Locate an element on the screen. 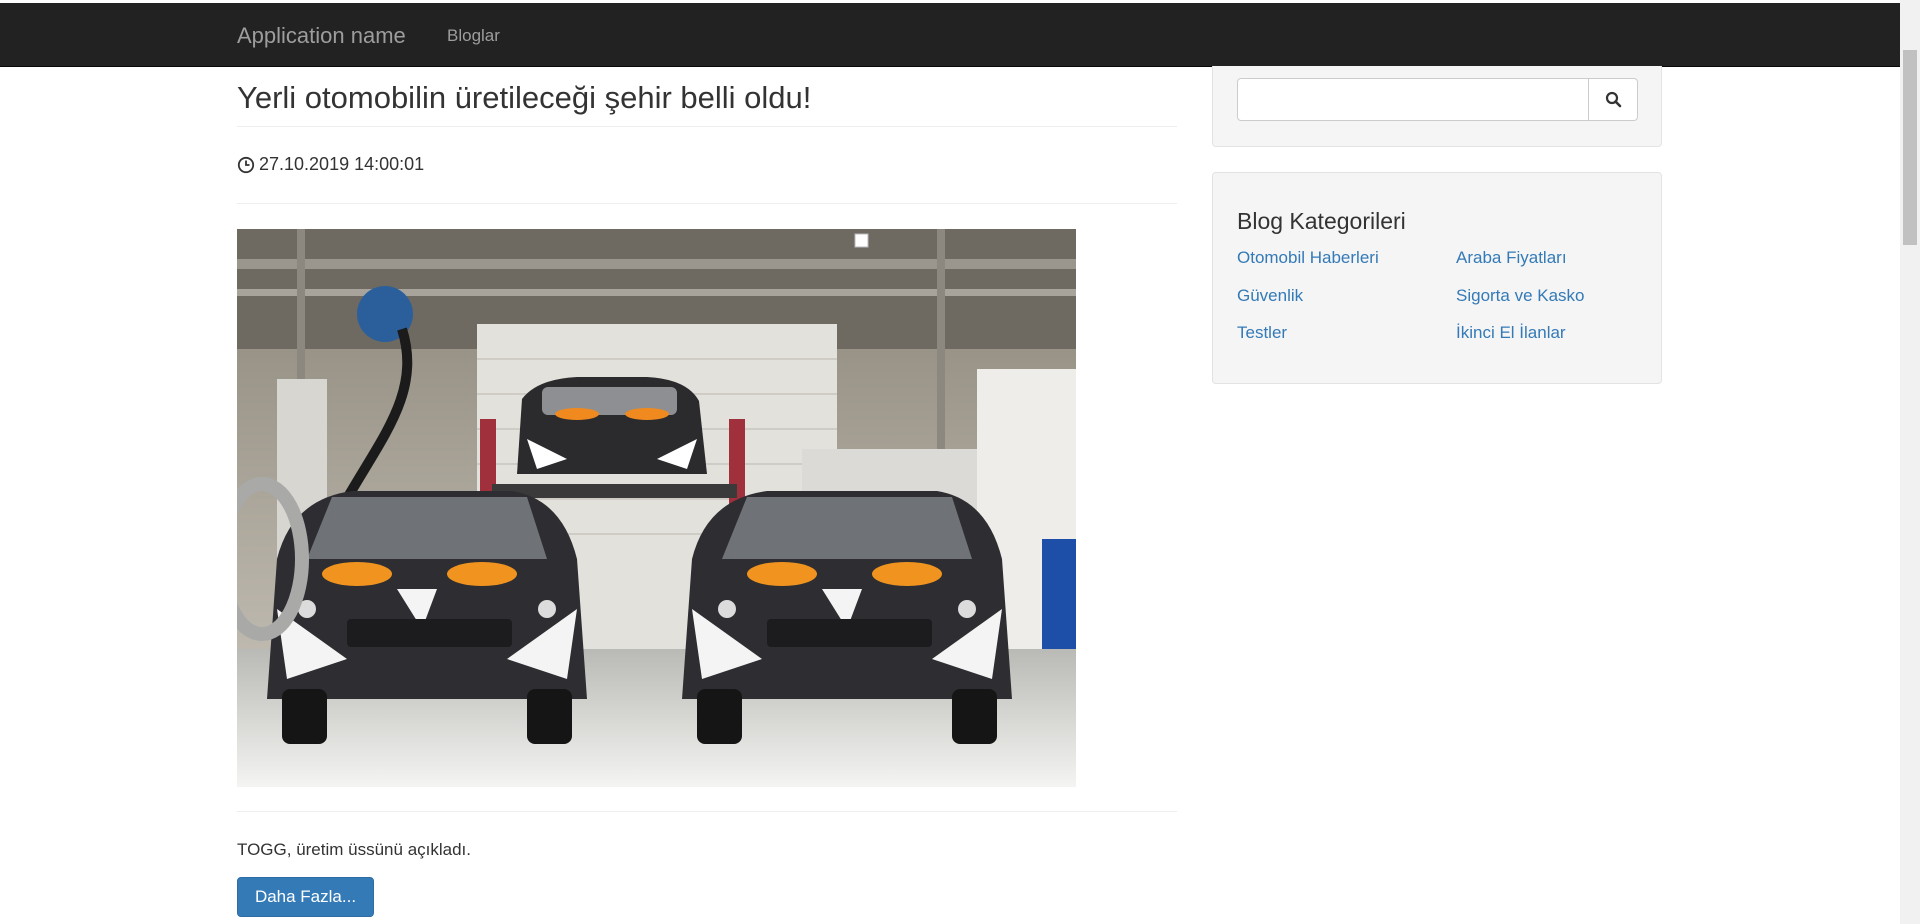  category-link: Güvenlik is located at coordinates (1270, 296).